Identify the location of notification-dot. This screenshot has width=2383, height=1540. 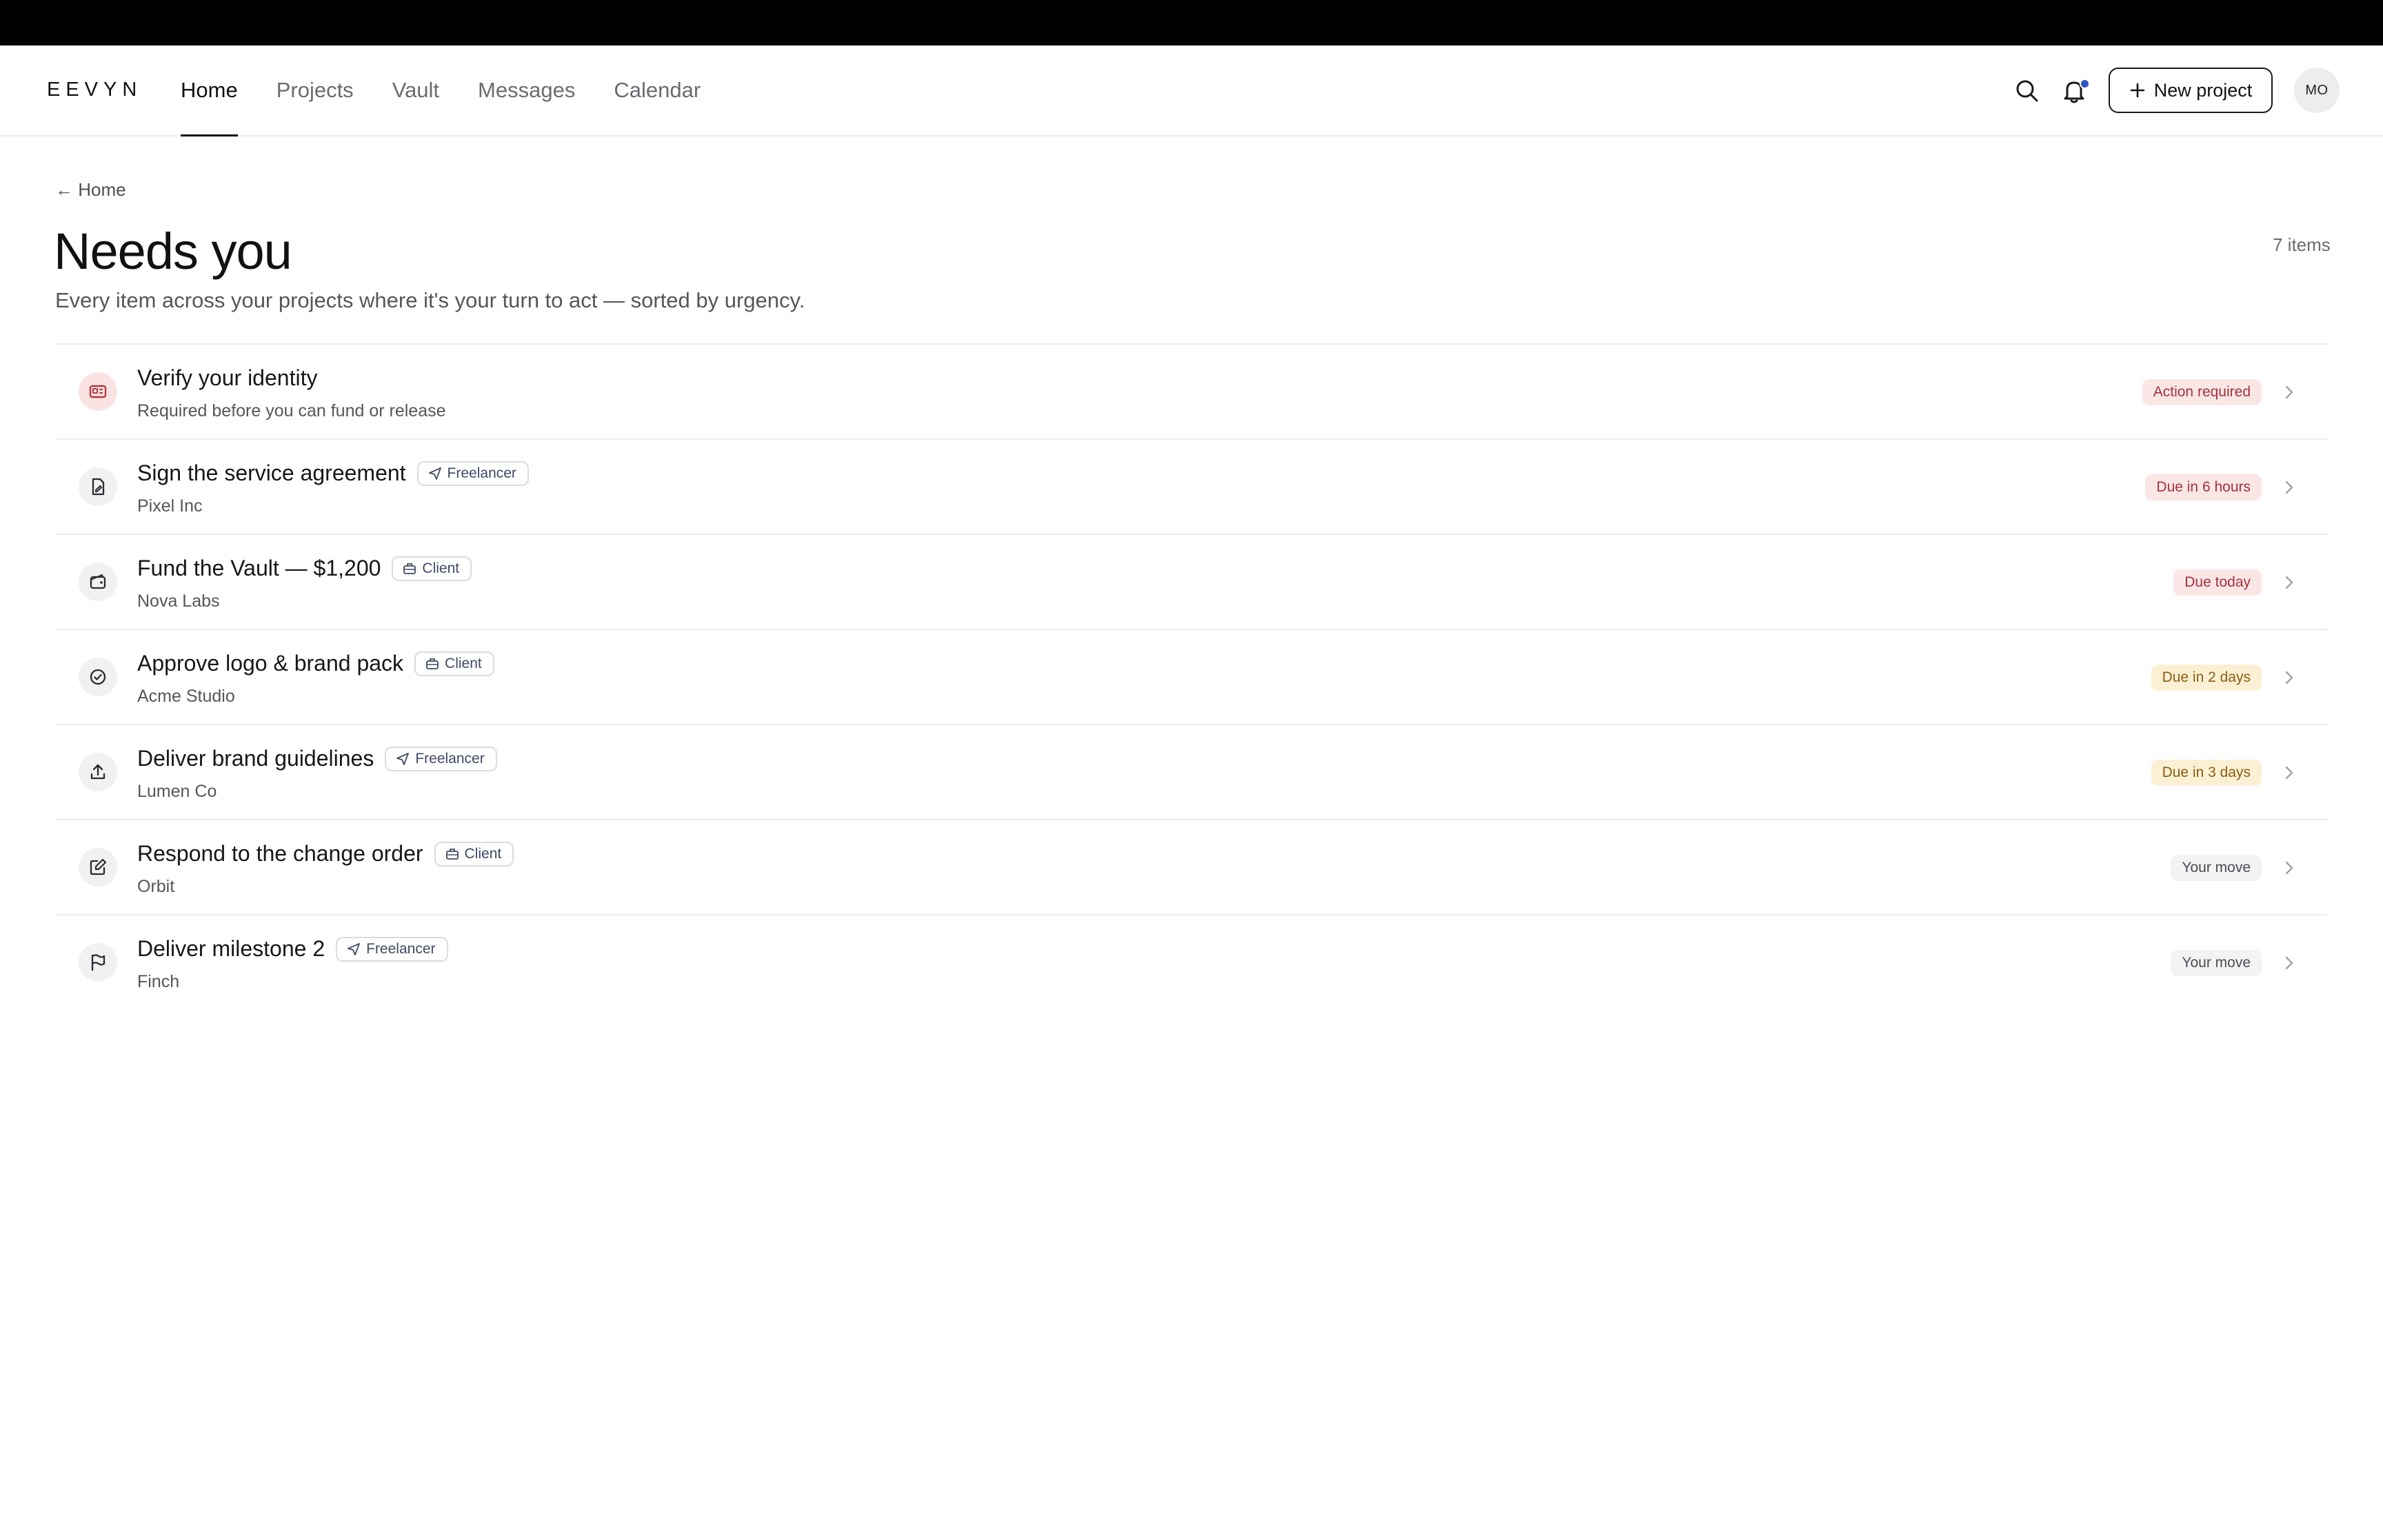
(2085, 84).